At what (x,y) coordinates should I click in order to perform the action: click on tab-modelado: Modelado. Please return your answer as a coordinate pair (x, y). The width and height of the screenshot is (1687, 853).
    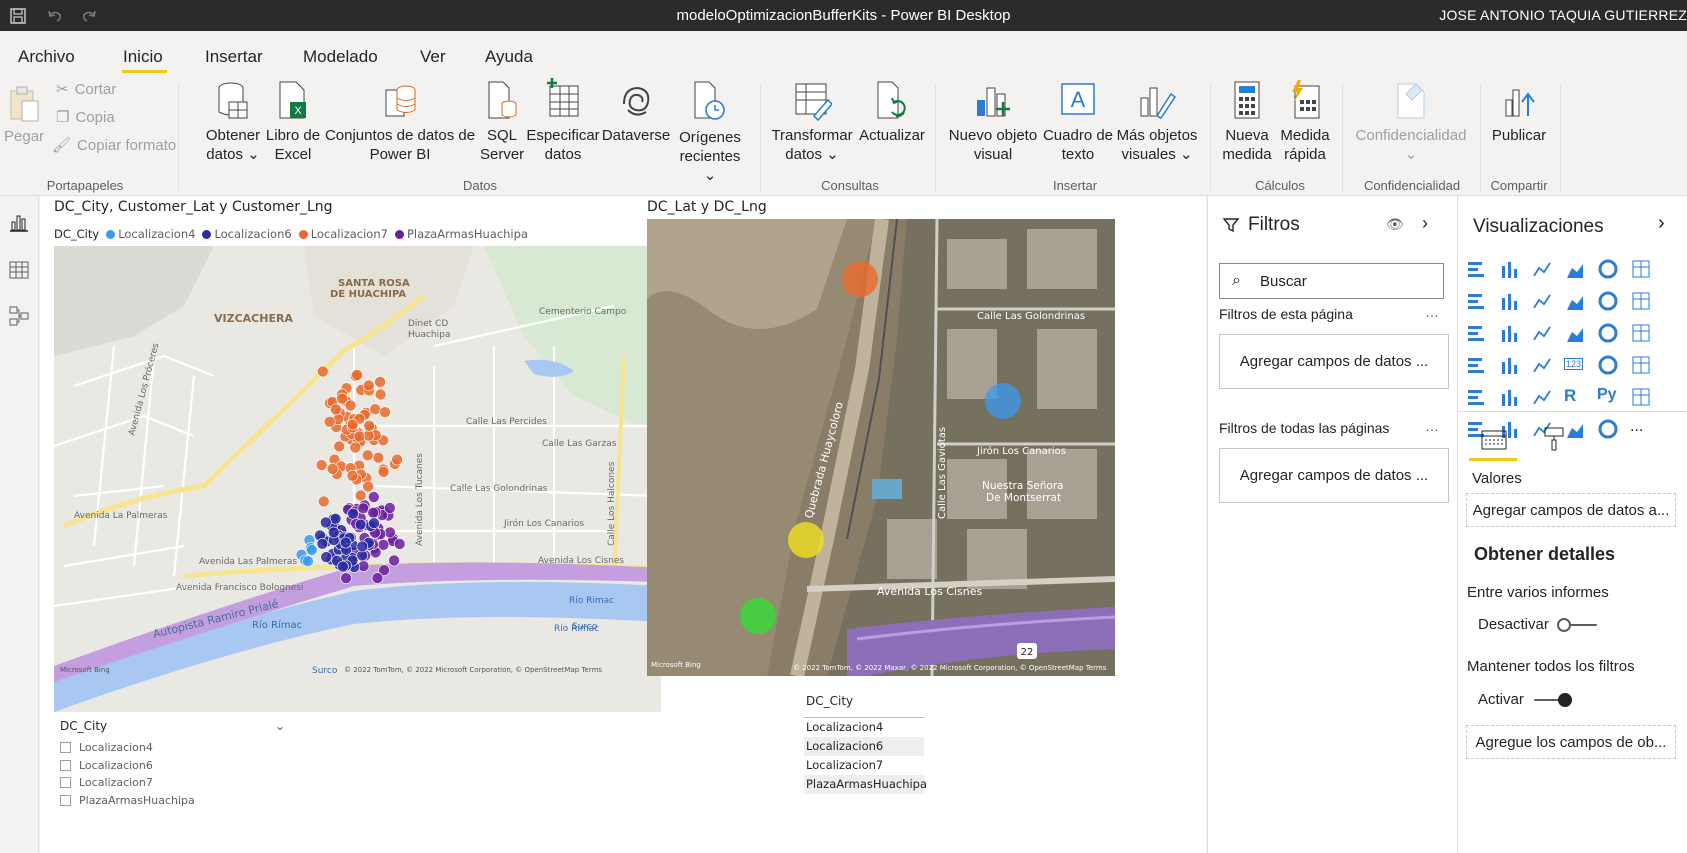
    Looking at the image, I should click on (340, 57).